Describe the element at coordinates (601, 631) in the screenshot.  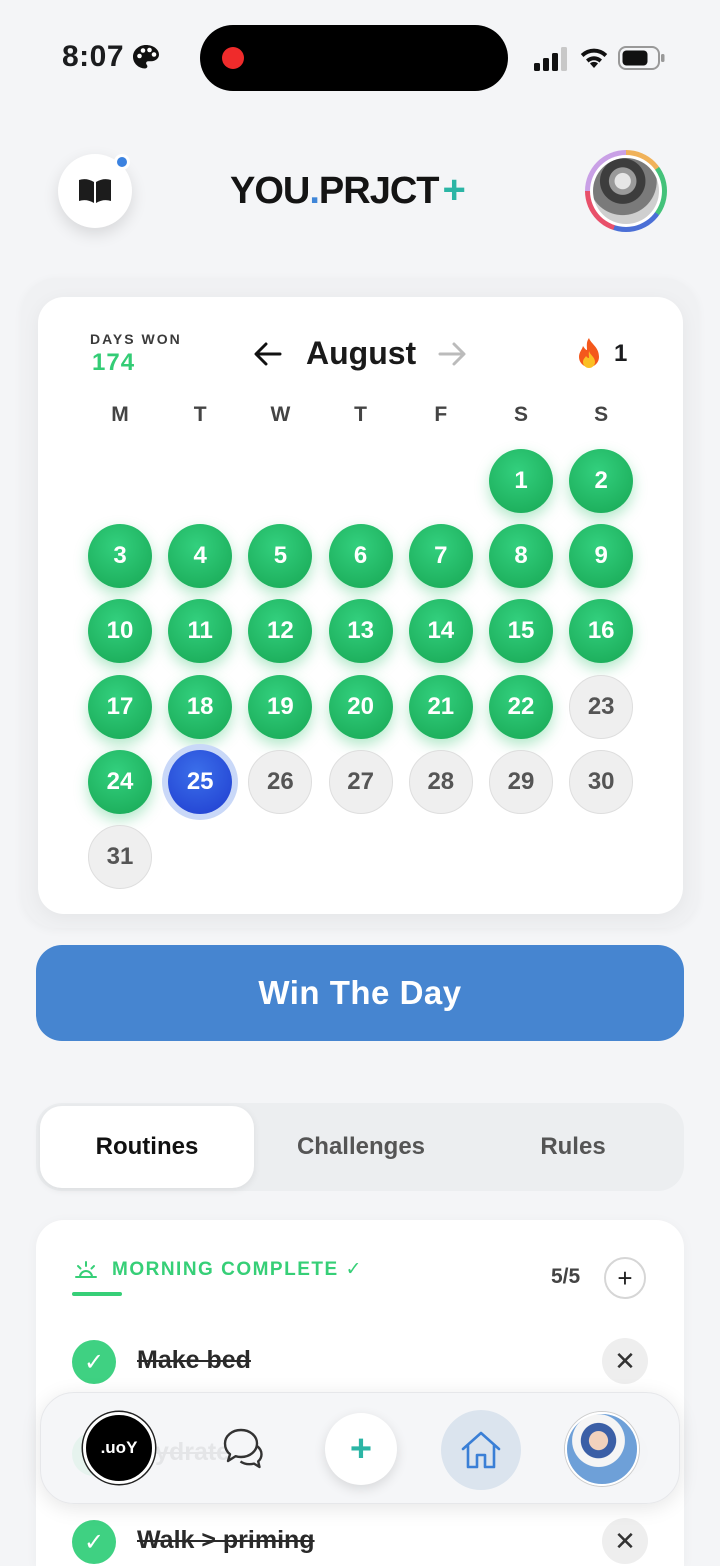
I see `calendar-day: 16` at that location.